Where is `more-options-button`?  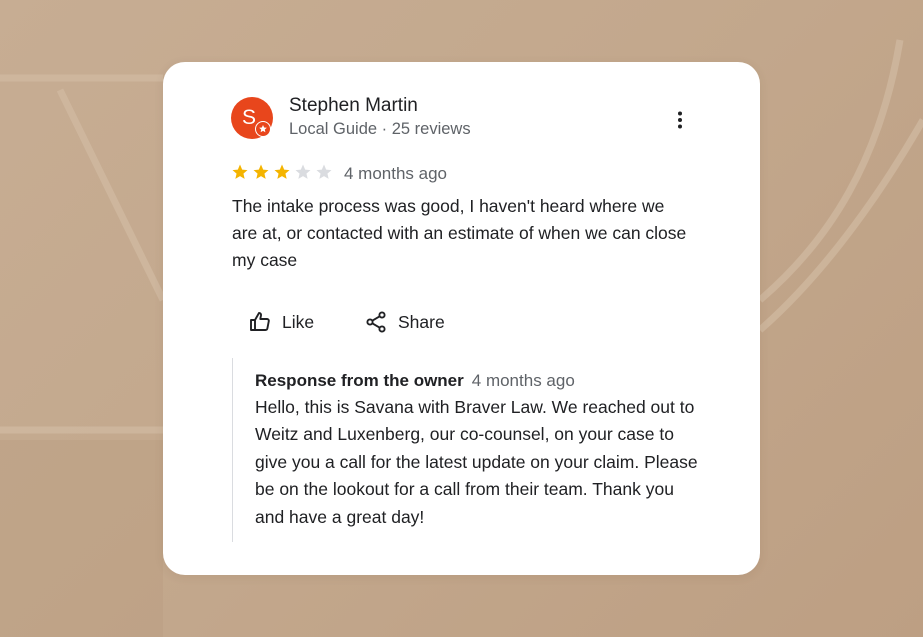
more-options-button is located at coordinates (680, 120).